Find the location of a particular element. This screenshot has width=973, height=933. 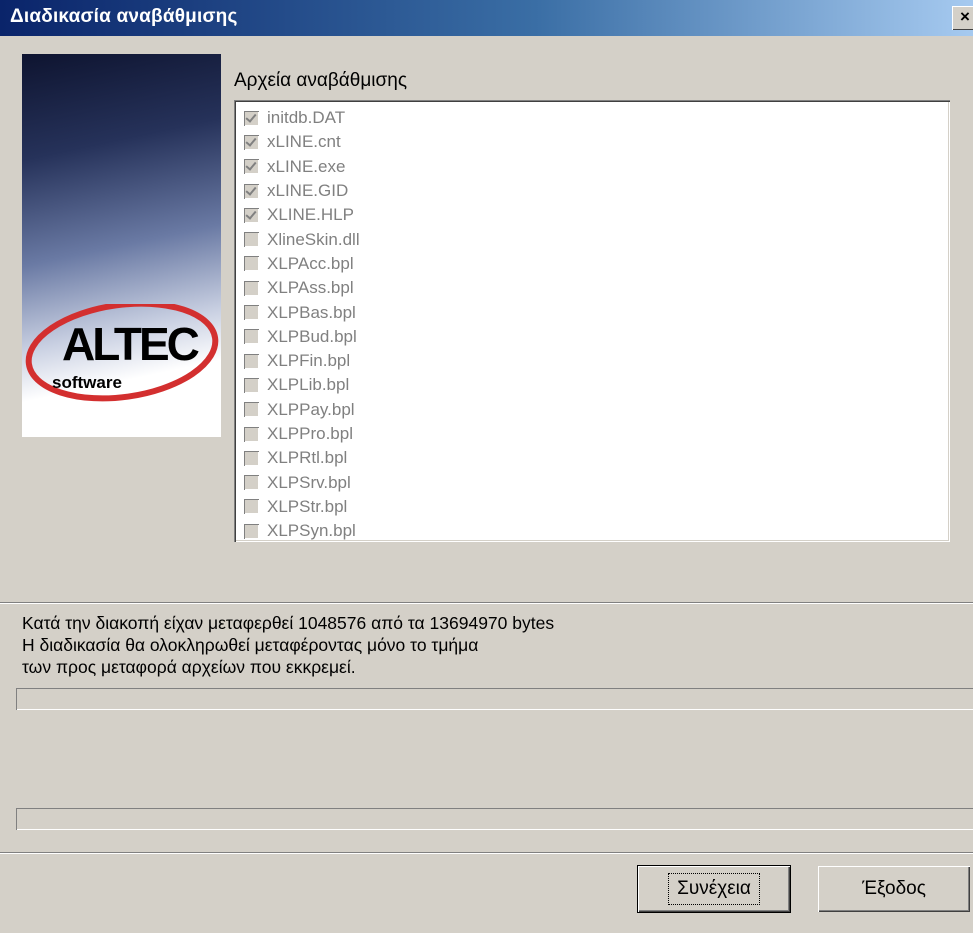

file-item: XLPPay.bpl is located at coordinates (302, 410).